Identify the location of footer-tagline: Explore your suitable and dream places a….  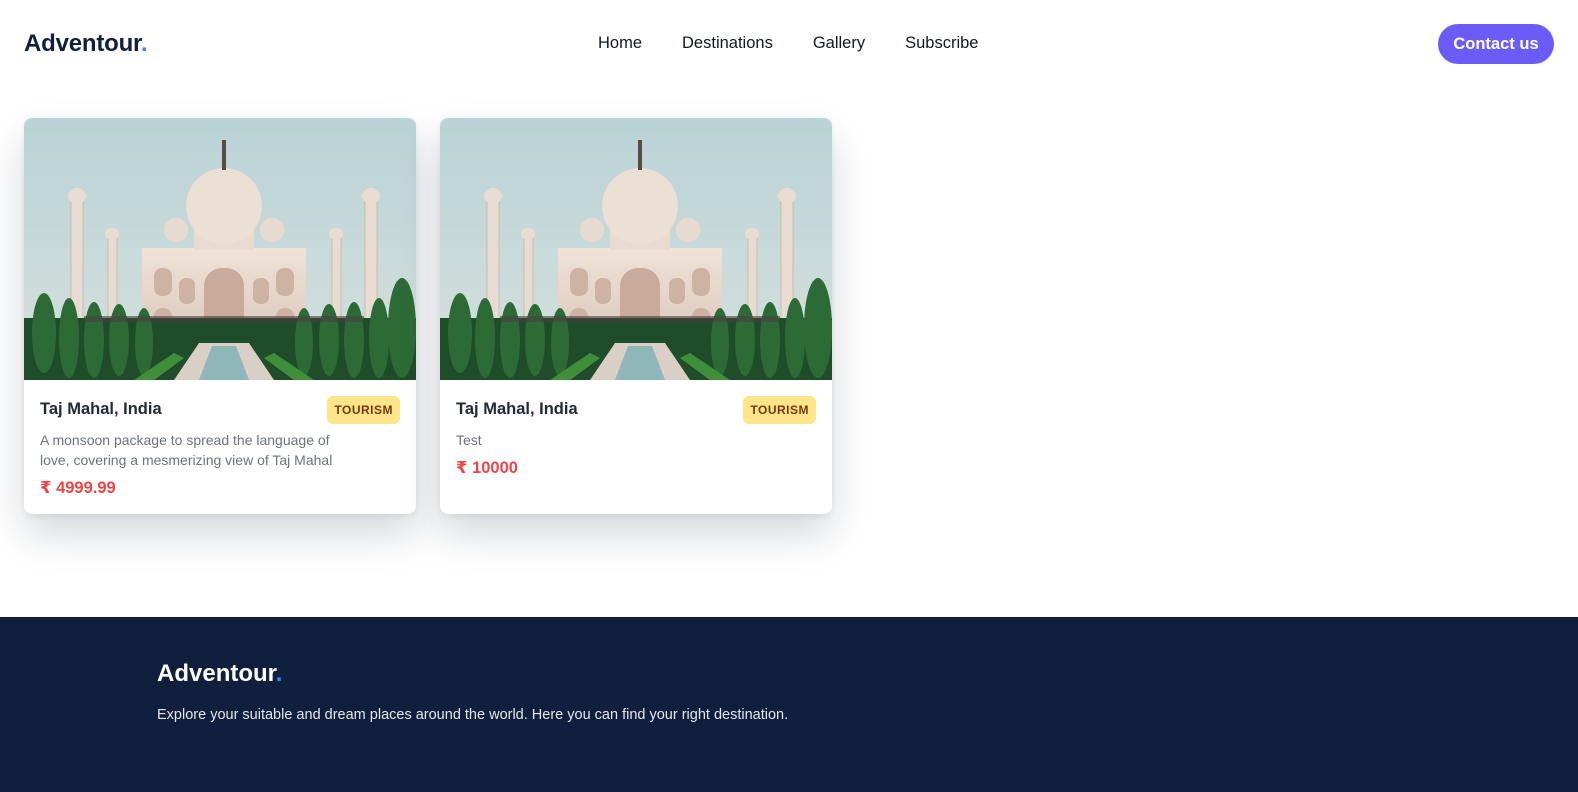
(473, 715).